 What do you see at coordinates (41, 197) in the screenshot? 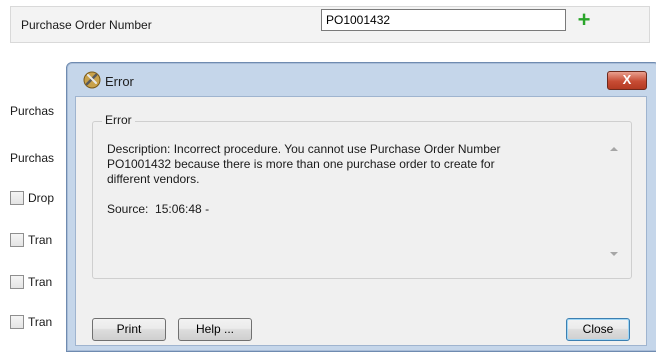
I see `checkbox-label: Drop` at bounding box center [41, 197].